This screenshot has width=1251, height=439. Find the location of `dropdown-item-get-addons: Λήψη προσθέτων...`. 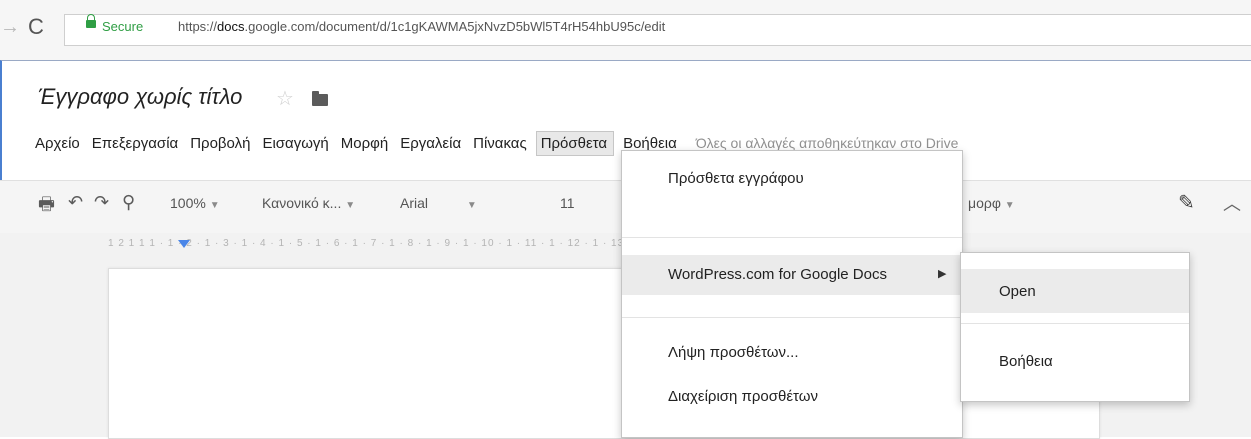

dropdown-item-get-addons: Λήψη προσθέτων... is located at coordinates (792, 353).